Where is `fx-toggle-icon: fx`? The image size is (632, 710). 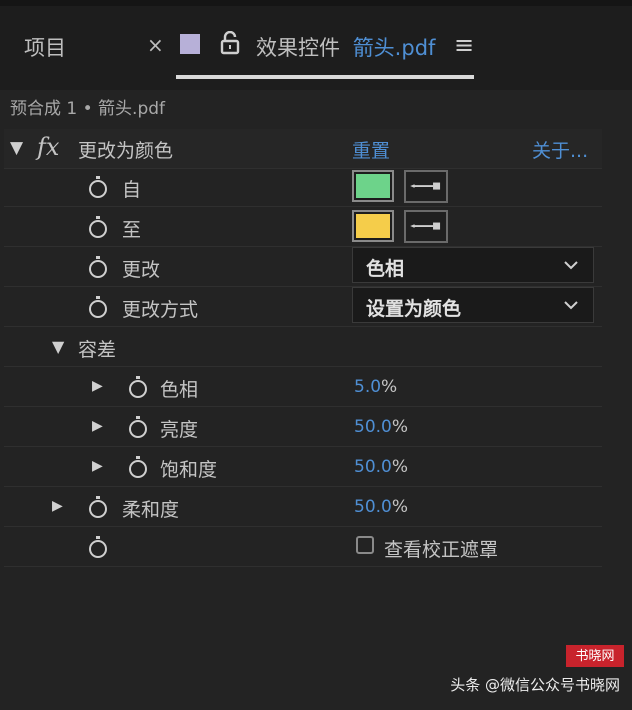
fx-toggle-icon: fx is located at coordinates (48, 147).